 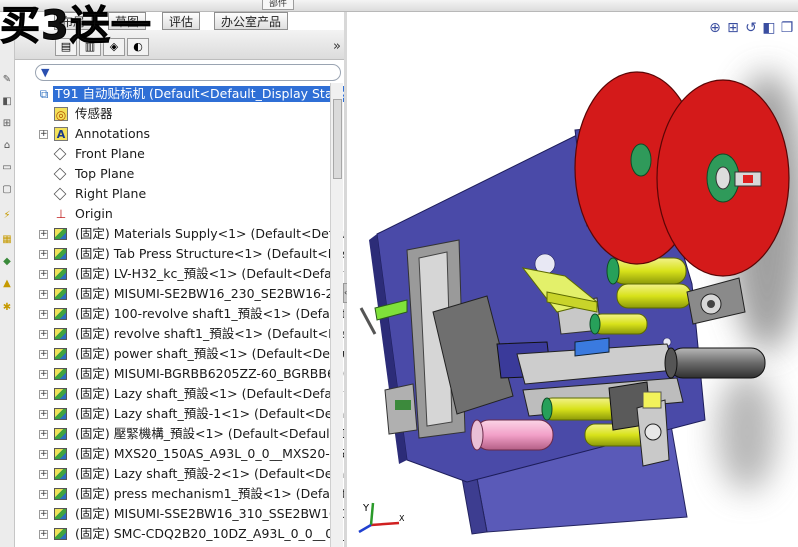 What do you see at coordinates (61, 214) in the screenshot?
I see `origin-icon: ⊥` at bounding box center [61, 214].